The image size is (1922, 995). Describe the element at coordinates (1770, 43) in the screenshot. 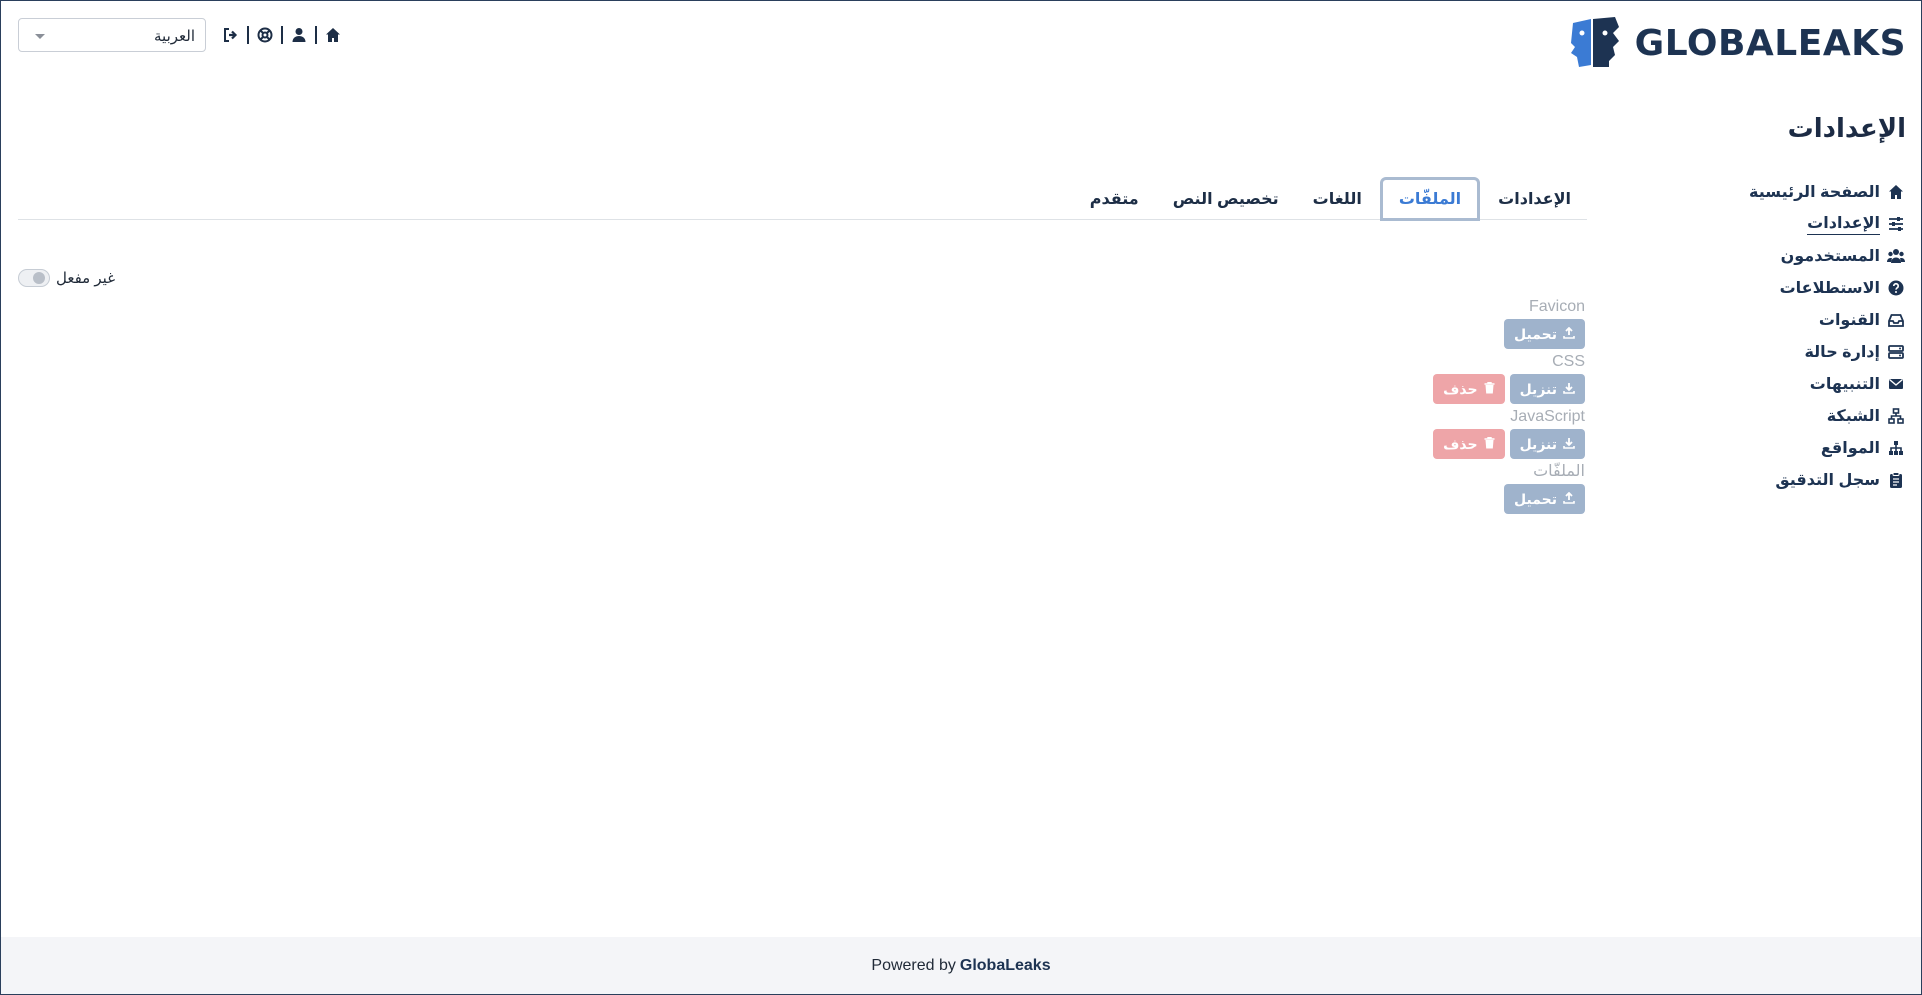

I see `logo-text: GLOBALEAKS` at that location.